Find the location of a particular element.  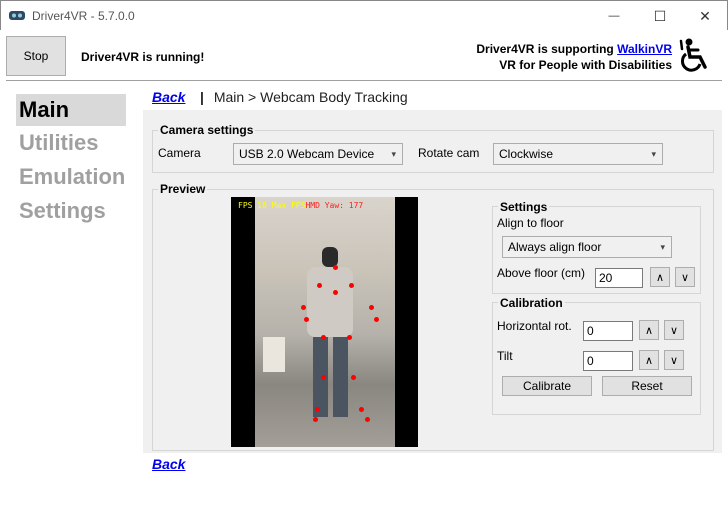

maximize-icon: ☐ is located at coordinates (660, 15).